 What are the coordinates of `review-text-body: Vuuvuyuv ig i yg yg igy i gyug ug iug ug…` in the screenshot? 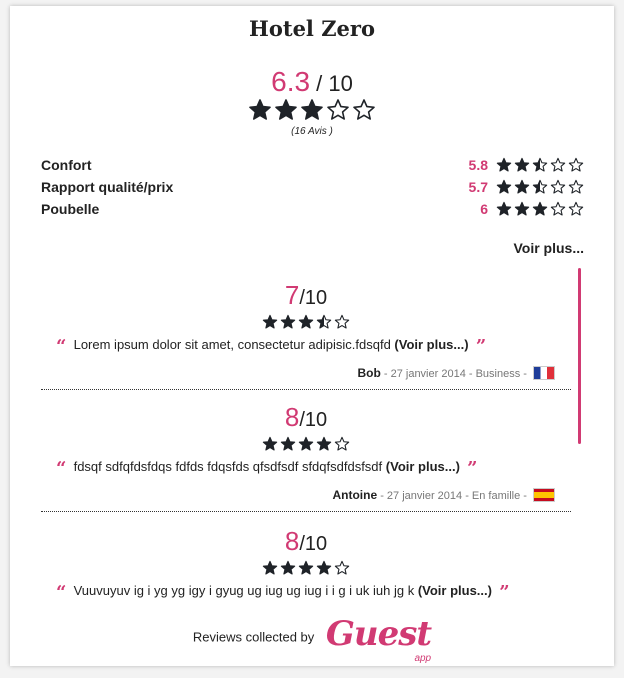 It's located at (244, 590).